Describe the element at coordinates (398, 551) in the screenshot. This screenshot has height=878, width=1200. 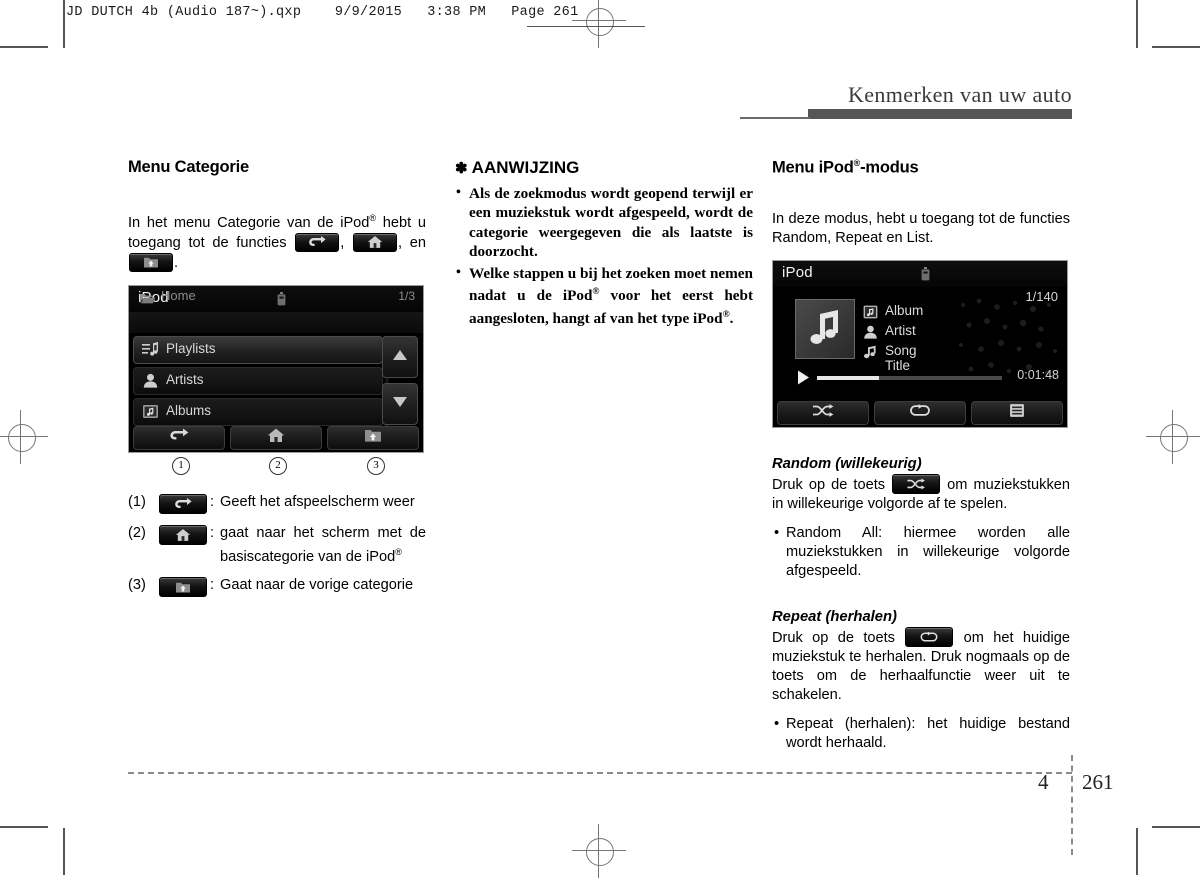
I see `registered-mark-2: ®` at that location.